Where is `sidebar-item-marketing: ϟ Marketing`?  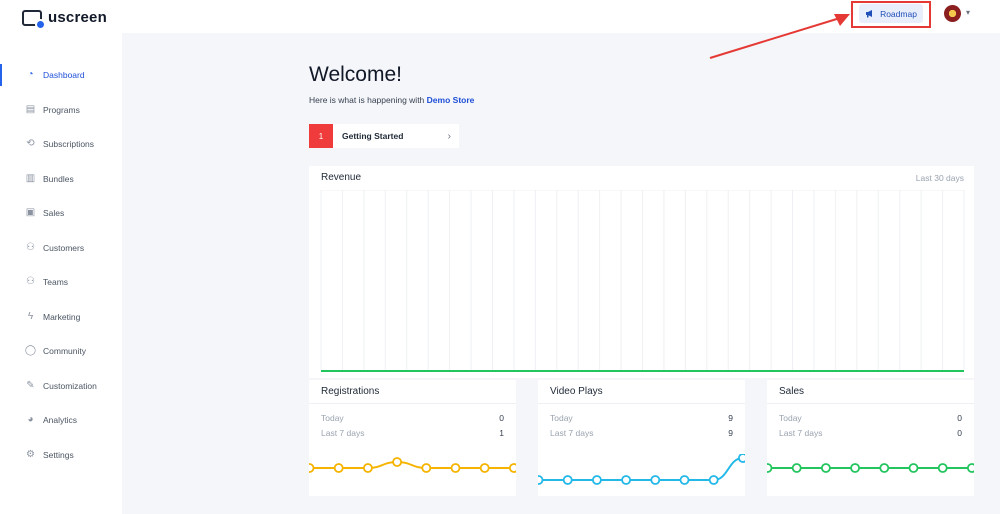 sidebar-item-marketing: ϟ Marketing is located at coordinates (61, 317).